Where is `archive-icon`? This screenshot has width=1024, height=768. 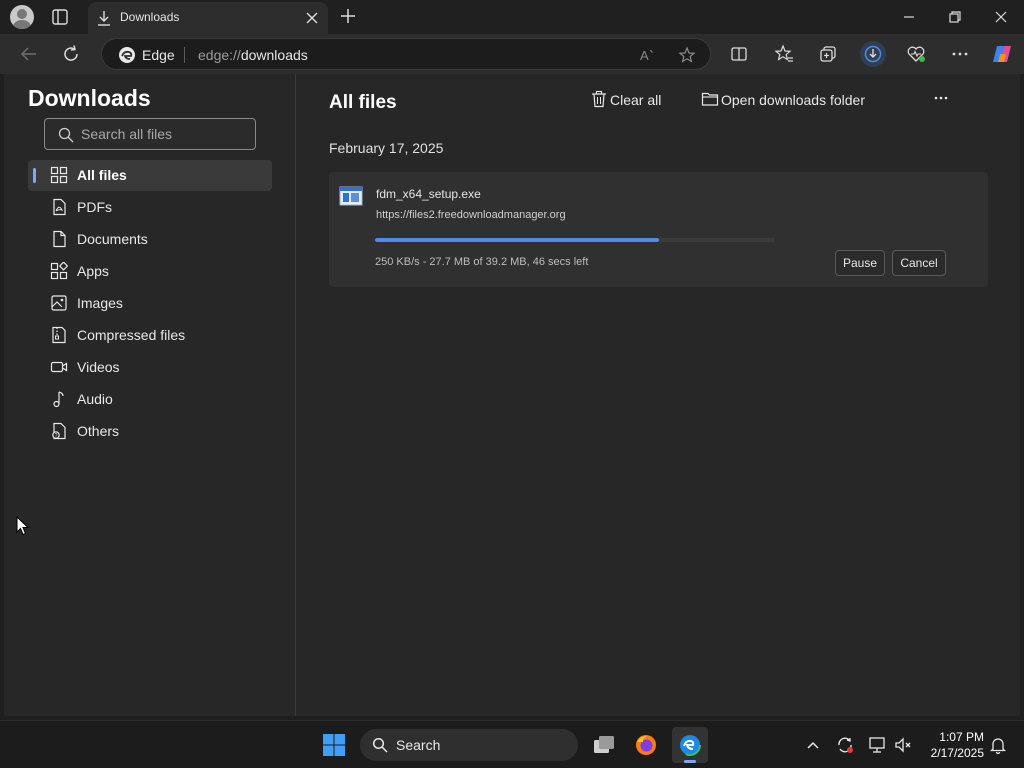 archive-icon is located at coordinates (59, 335).